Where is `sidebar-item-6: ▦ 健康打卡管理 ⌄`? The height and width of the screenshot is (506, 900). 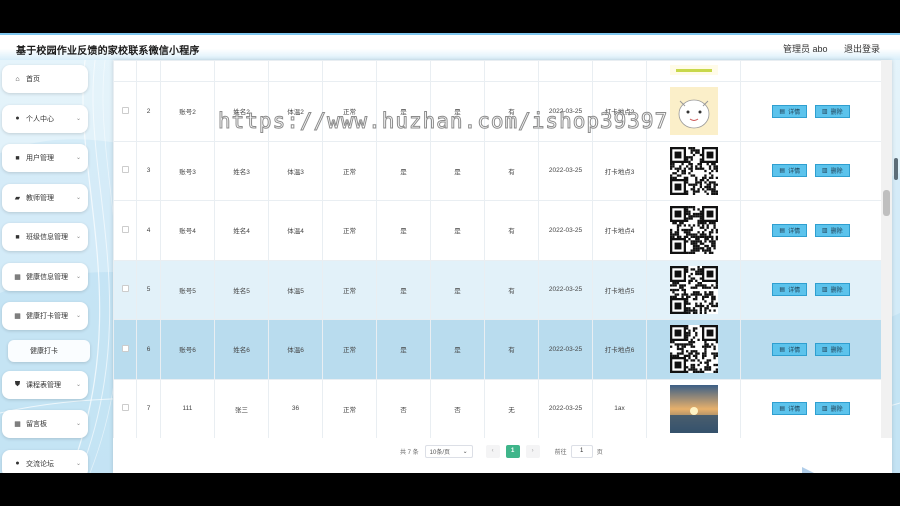 sidebar-item-6: ▦ 健康打卡管理 ⌄ is located at coordinates (45, 316).